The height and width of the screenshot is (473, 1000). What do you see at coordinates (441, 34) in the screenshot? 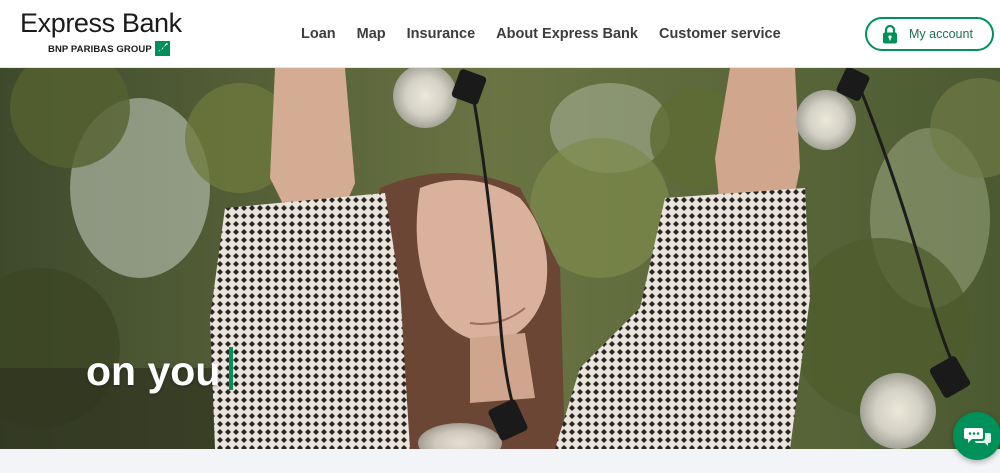
I see `nav-item-insurance: Insurance` at bounding box center [441, 34].